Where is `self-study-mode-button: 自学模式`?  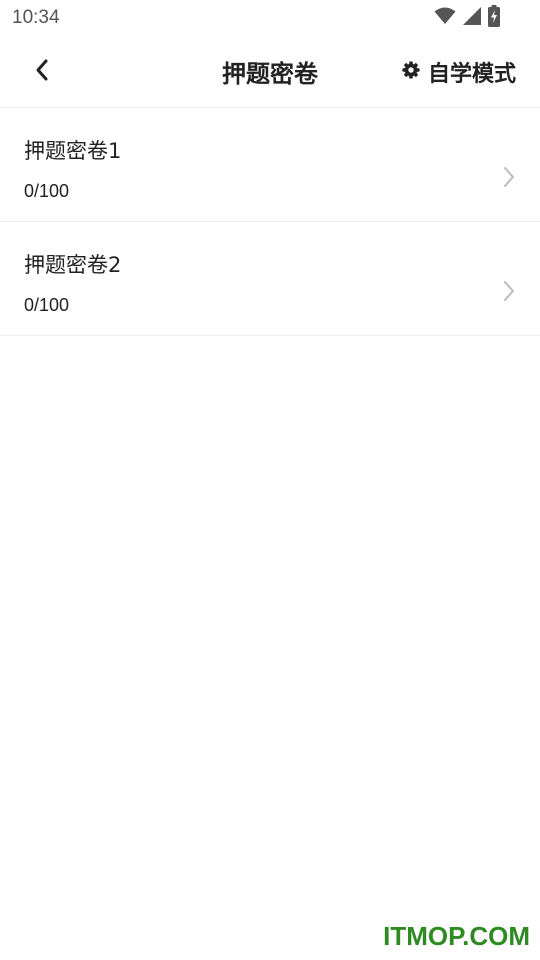 self-study-mode-button: 自学模式 is located at coordinates (459, 72).